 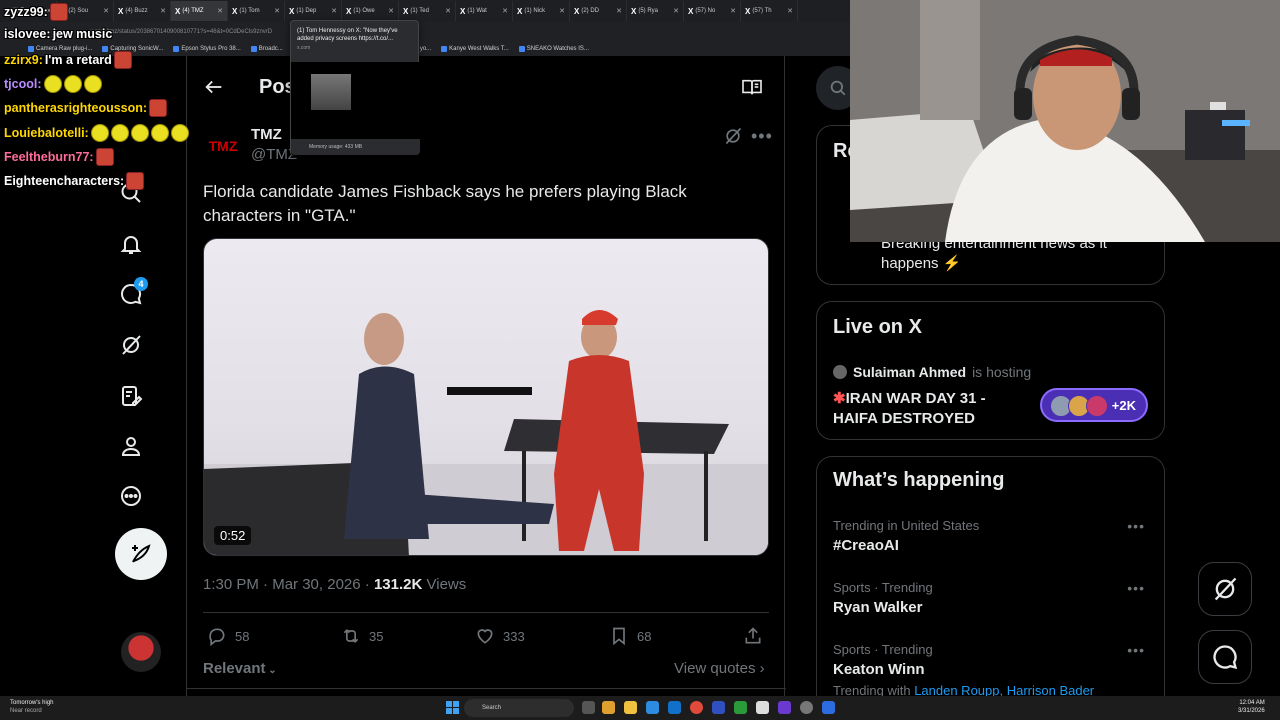 What do you see at coordinates (240, 668) in the screenshot?
I see `reply-sort-dropdown: Relevant ⌄` at bounding box center [240, 668].